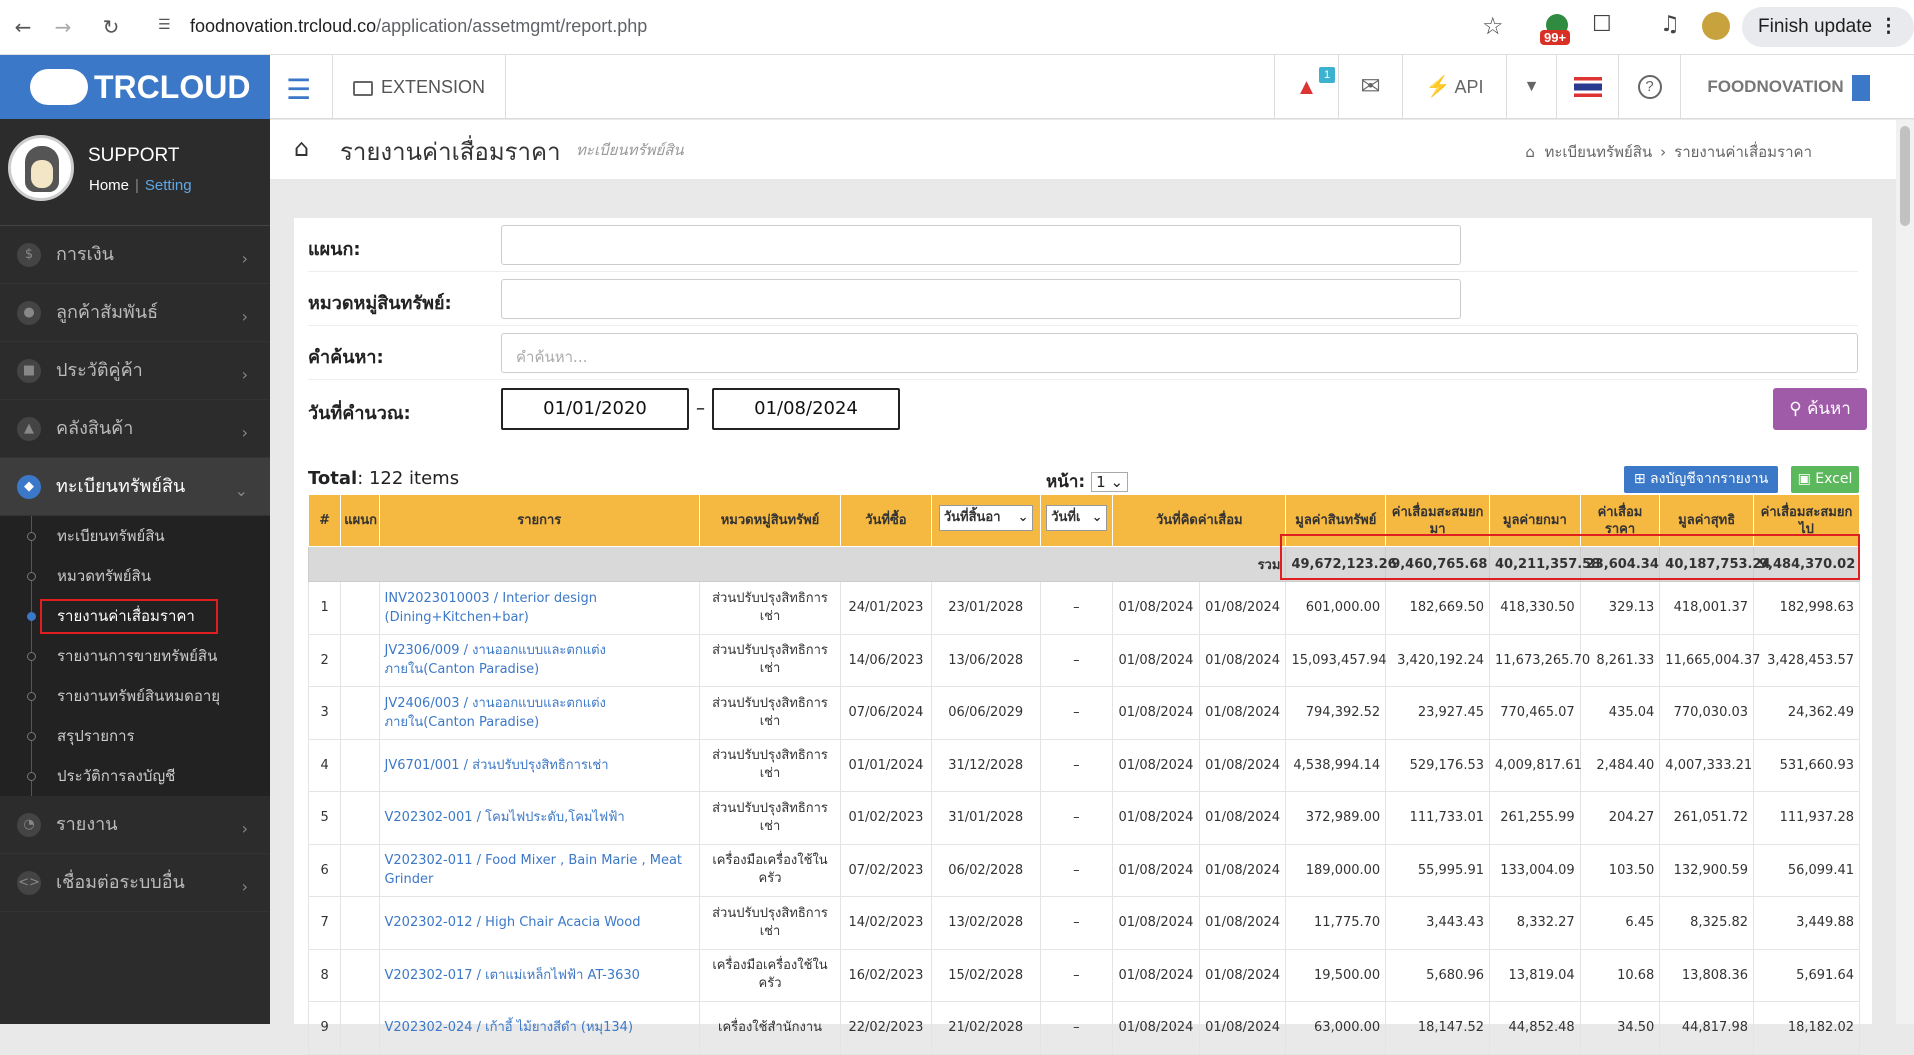 The image size is (1914, 1055). I want to click on sidebar-item-crm: ● ลูกค้าสัมพันธ์ ›, so click(135, 313).